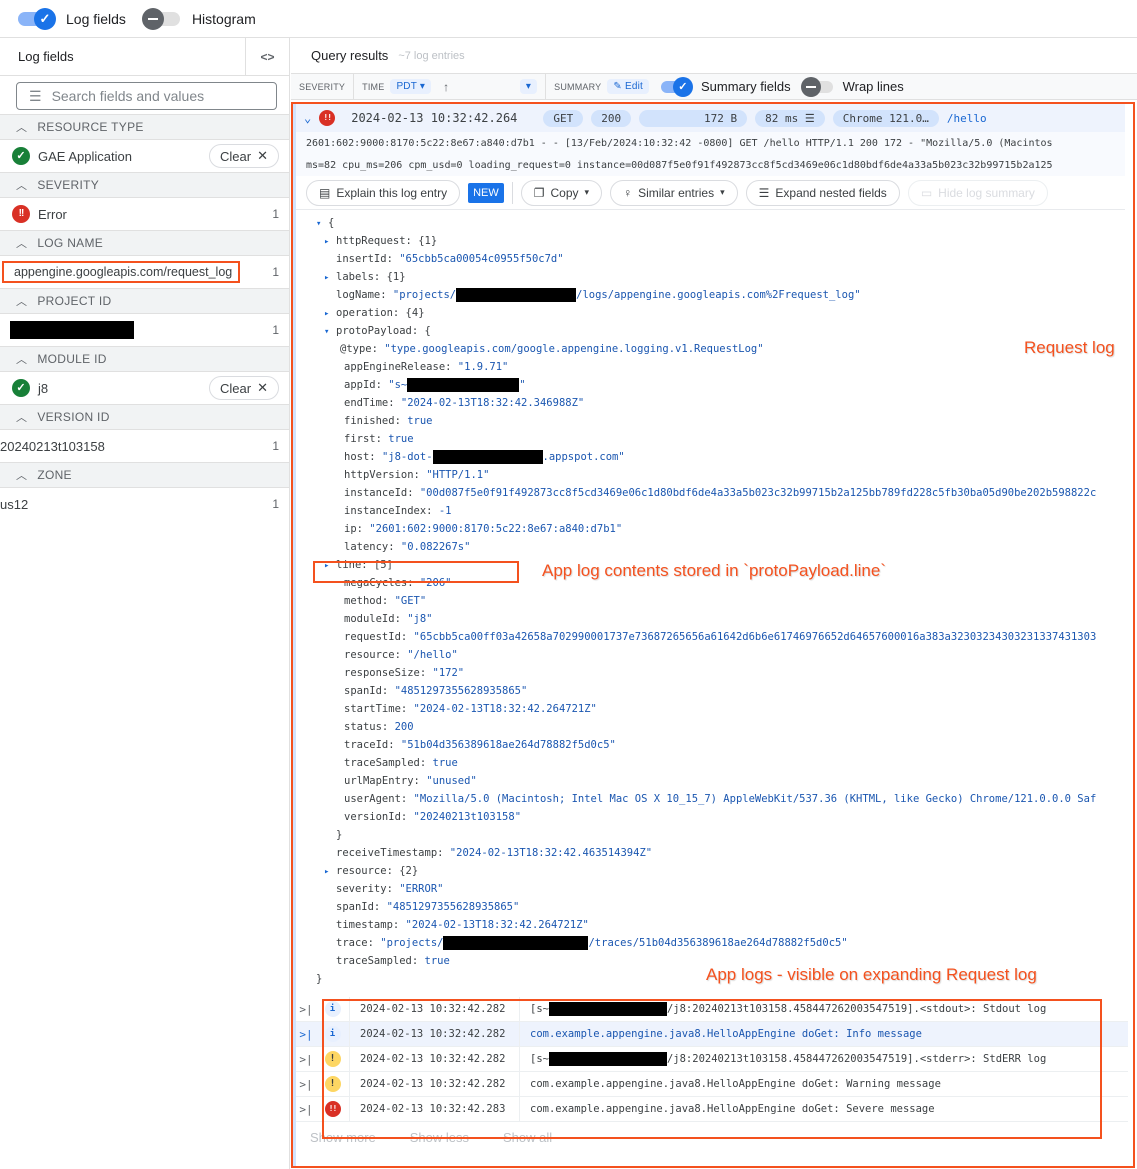 The image size is (1137, 1169). I want to click on json-line: responseSize: "172", so click(710, 673).